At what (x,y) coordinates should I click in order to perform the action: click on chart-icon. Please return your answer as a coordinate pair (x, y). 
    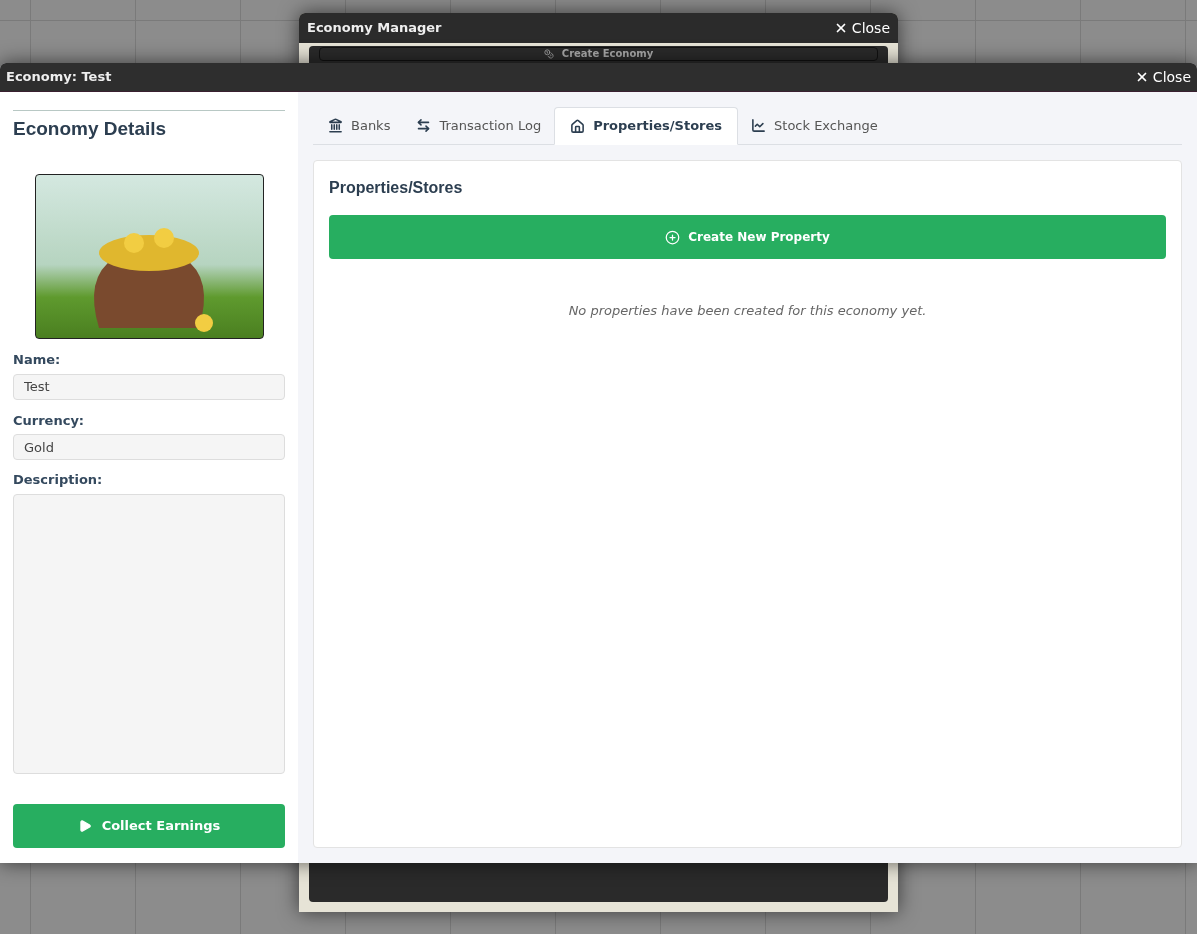
    Looking at the image, I should click on (759, 125).